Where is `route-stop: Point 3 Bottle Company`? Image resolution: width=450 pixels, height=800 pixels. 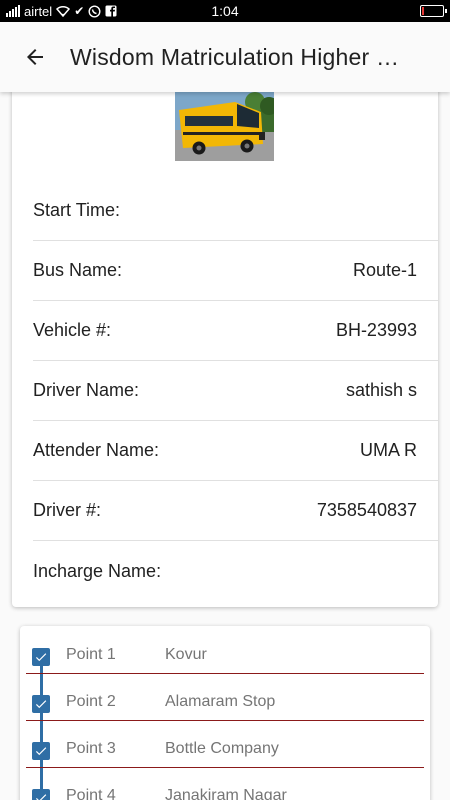
route-stop: Point 3 Bottle Company is located at coordinates (225, 744).